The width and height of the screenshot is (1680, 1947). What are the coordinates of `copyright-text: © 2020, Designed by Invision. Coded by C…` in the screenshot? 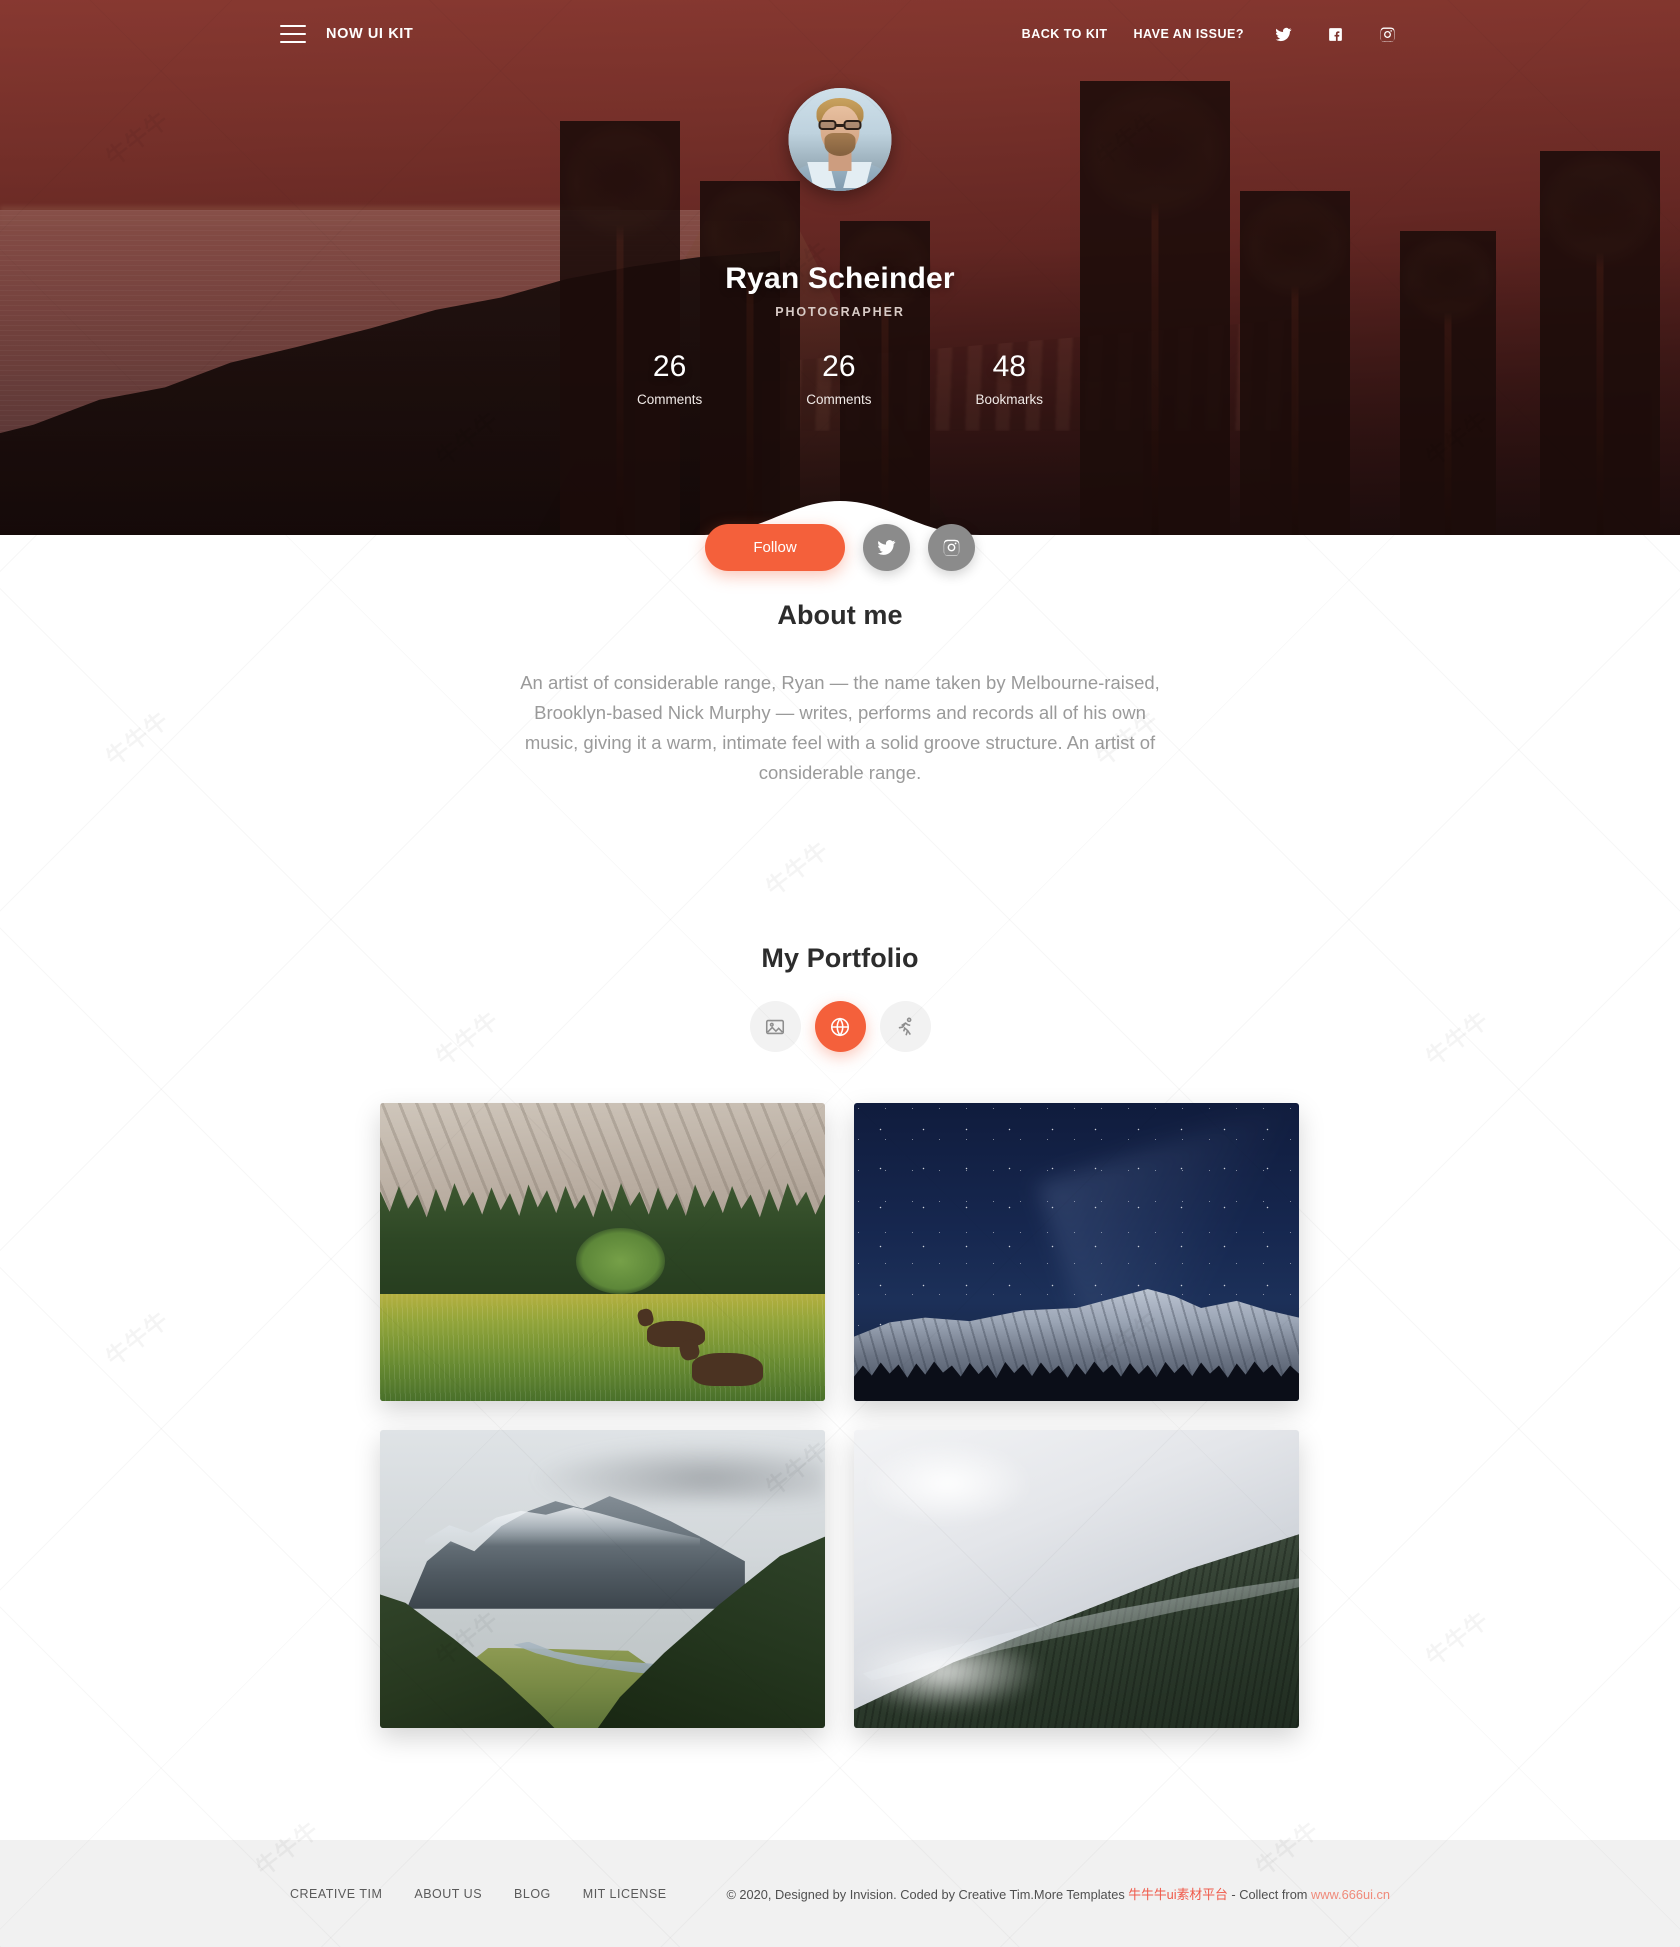 It's located at (927, 1894).